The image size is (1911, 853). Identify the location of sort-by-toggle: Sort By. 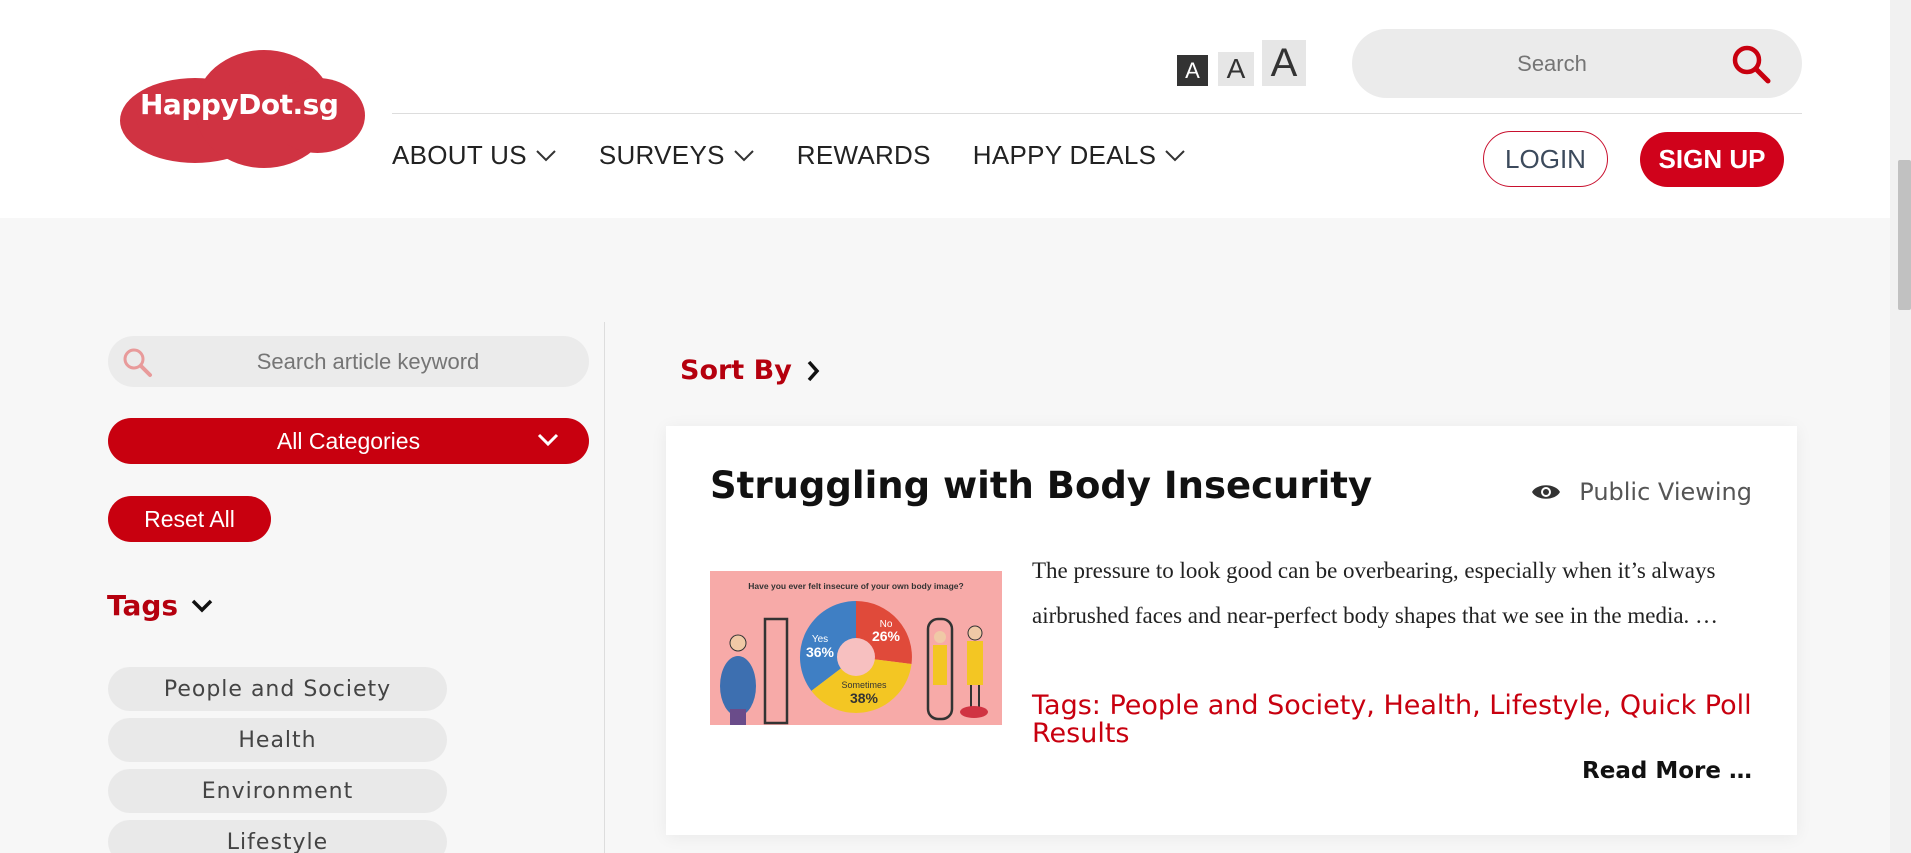
(750, 370).